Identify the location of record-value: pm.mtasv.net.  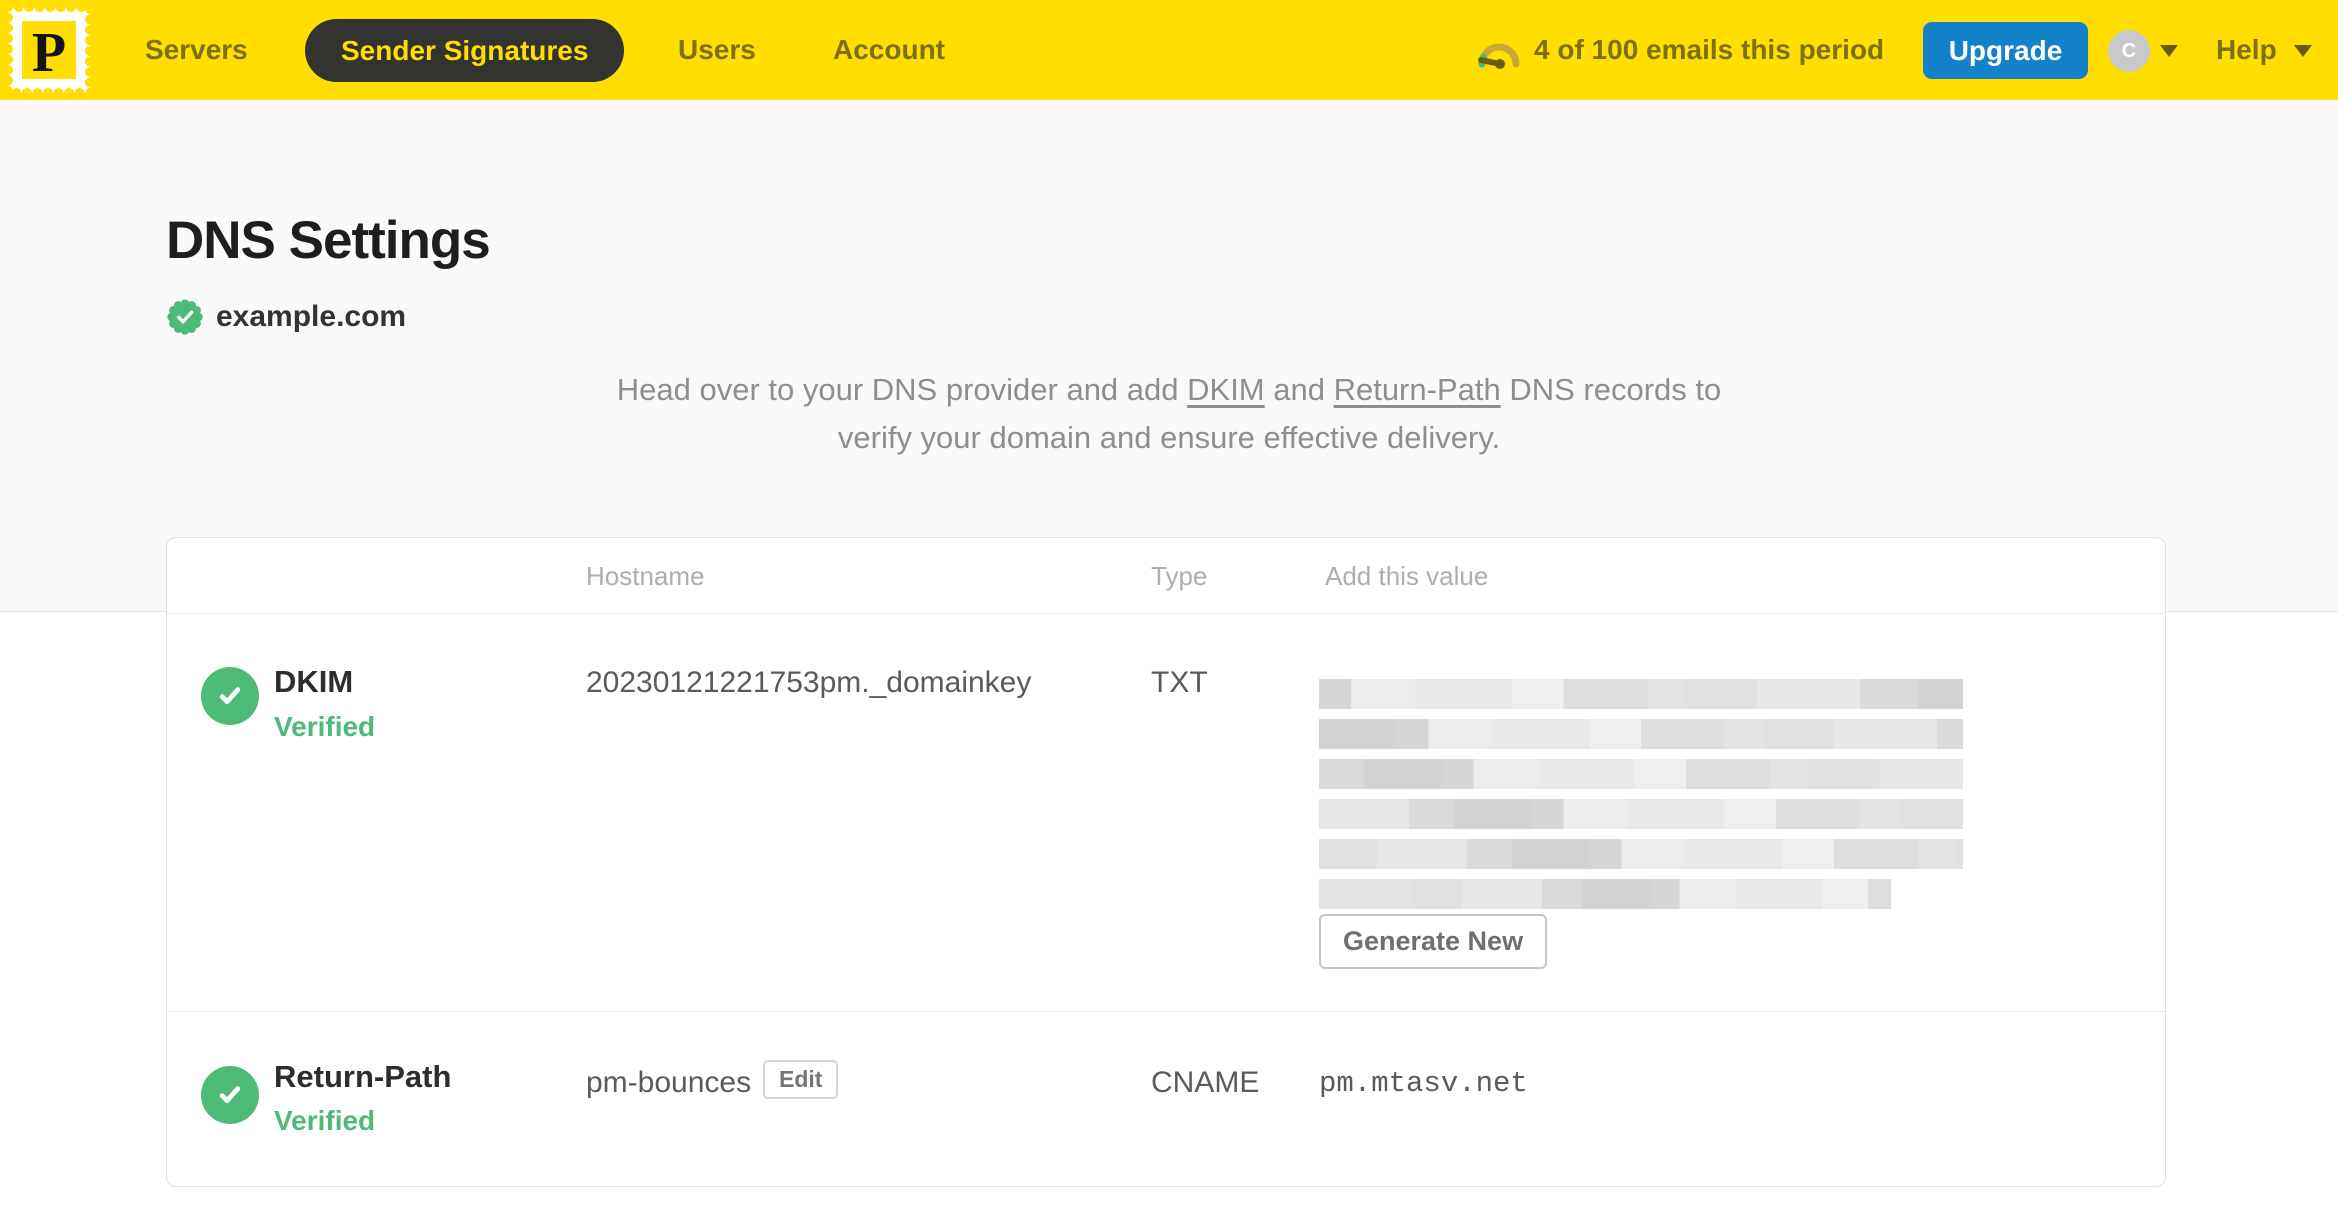
(1423, 1083).